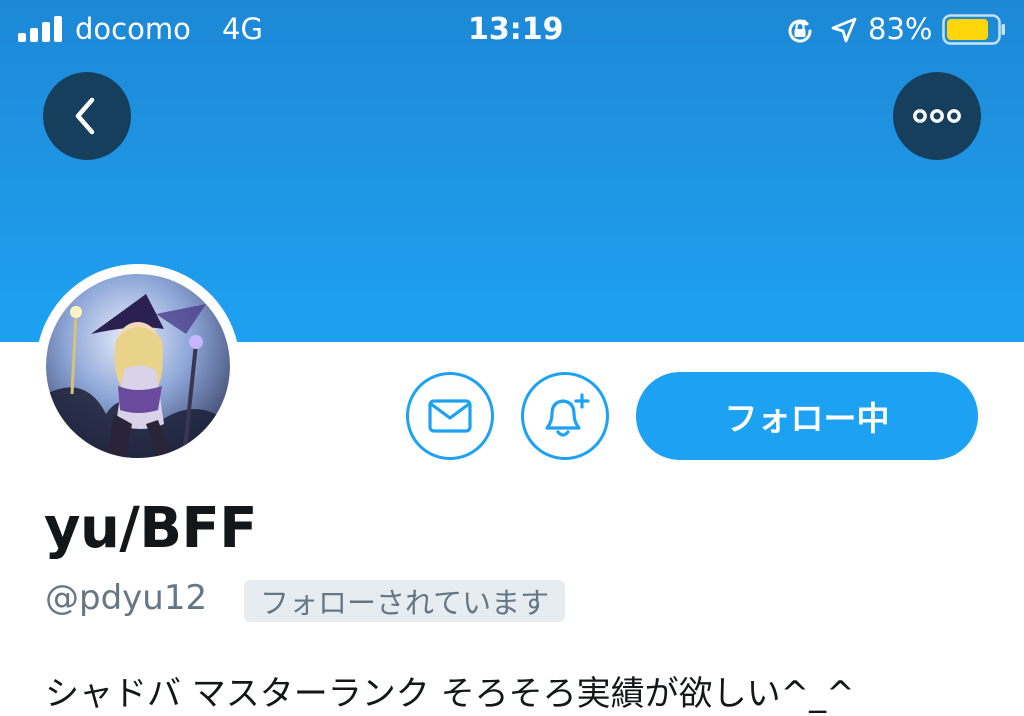 This screenshot has width=1024, height=716. Describe the element at coordinates (973, 29) in the screenshot. I see `battery-icon` at that location.